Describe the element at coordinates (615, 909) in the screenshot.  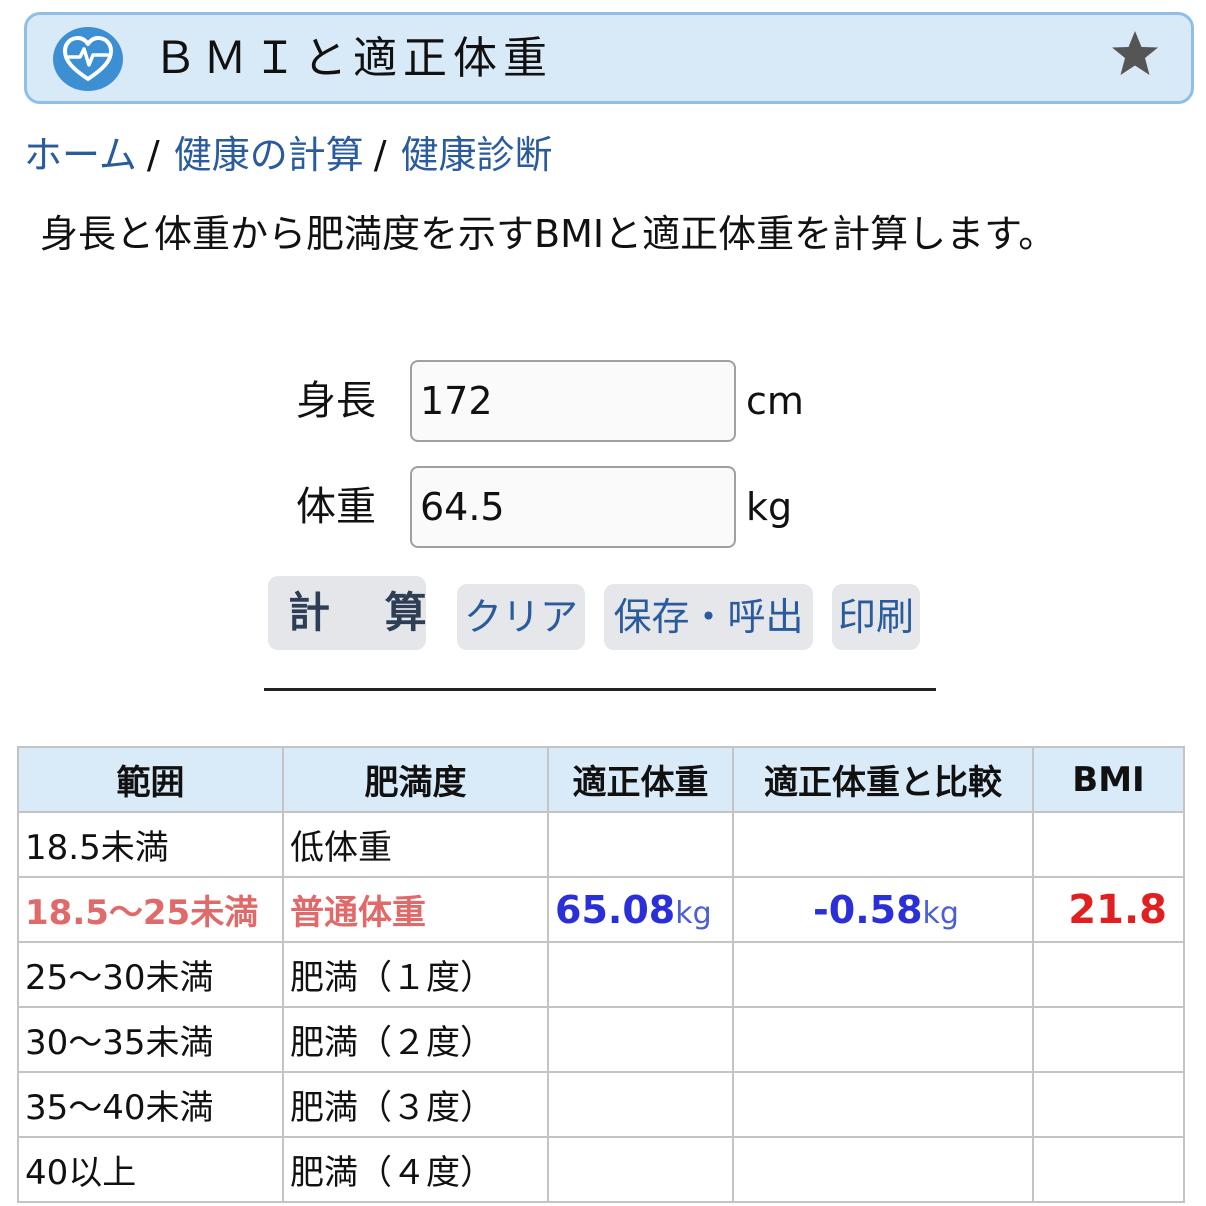
I see `standard-weight-value: 65.08` at that location.